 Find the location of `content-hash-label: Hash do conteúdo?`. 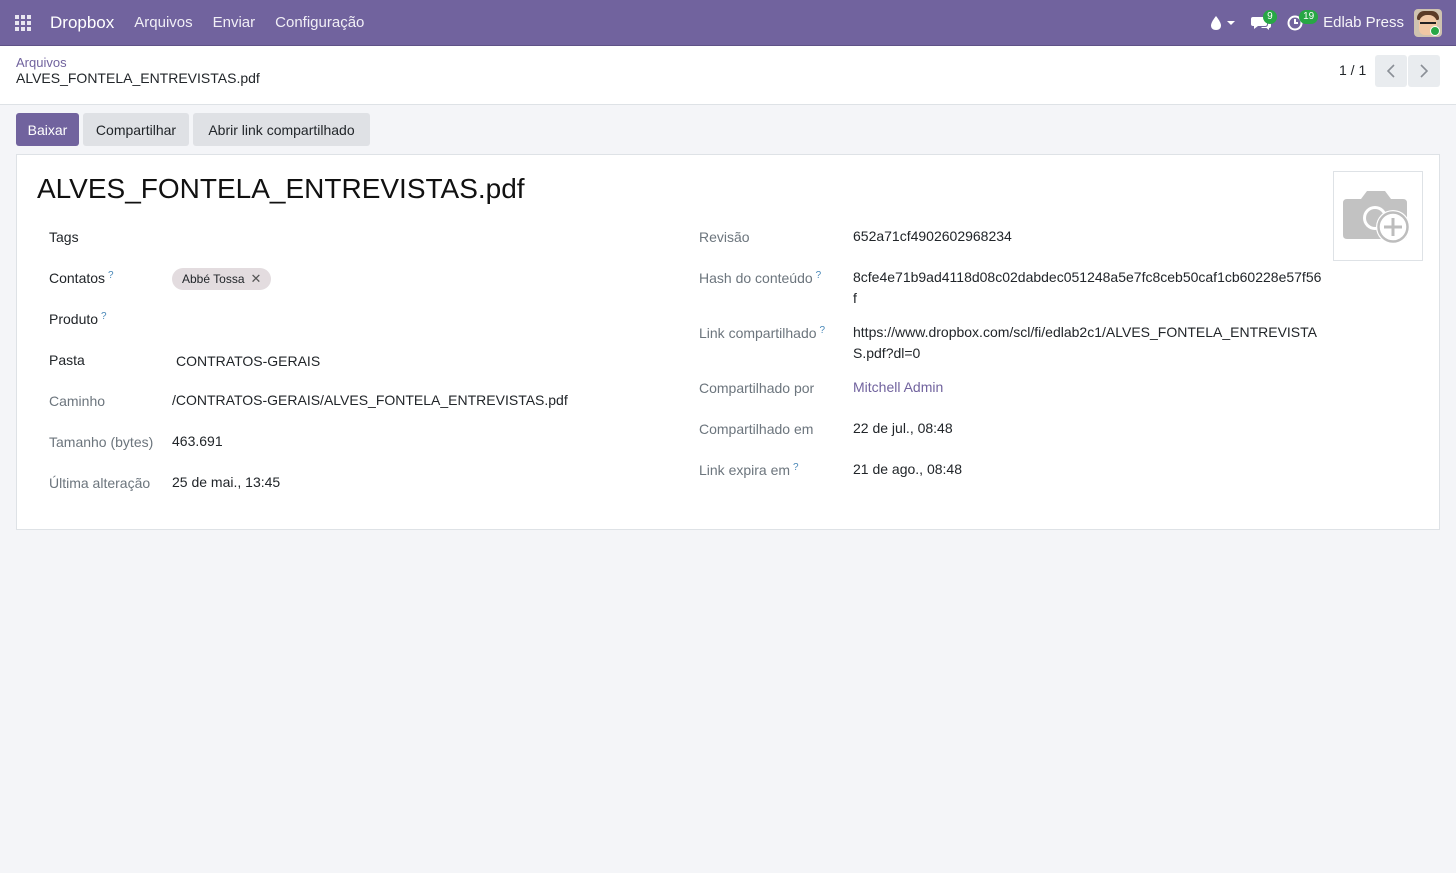

content-hash-label: Hash do conteúdo? is located at coordinates (760, 278).